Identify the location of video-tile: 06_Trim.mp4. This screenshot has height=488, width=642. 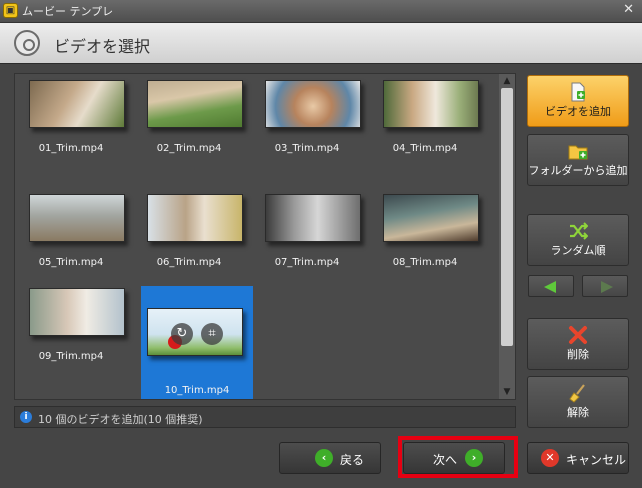
(189, 244).